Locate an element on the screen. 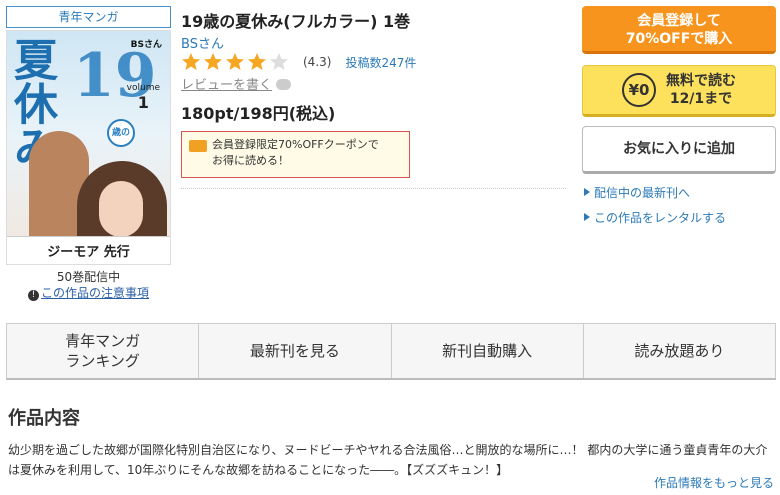 The height and width of the screenshot is (495, 780). speech-bubble-icon is located at coordinates (284, 84).